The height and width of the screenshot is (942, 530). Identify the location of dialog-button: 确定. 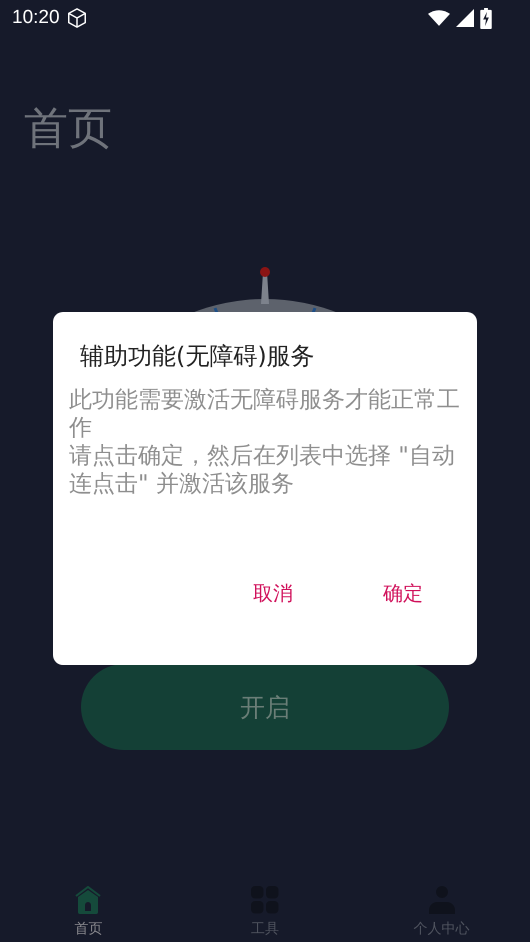
(403, 593).